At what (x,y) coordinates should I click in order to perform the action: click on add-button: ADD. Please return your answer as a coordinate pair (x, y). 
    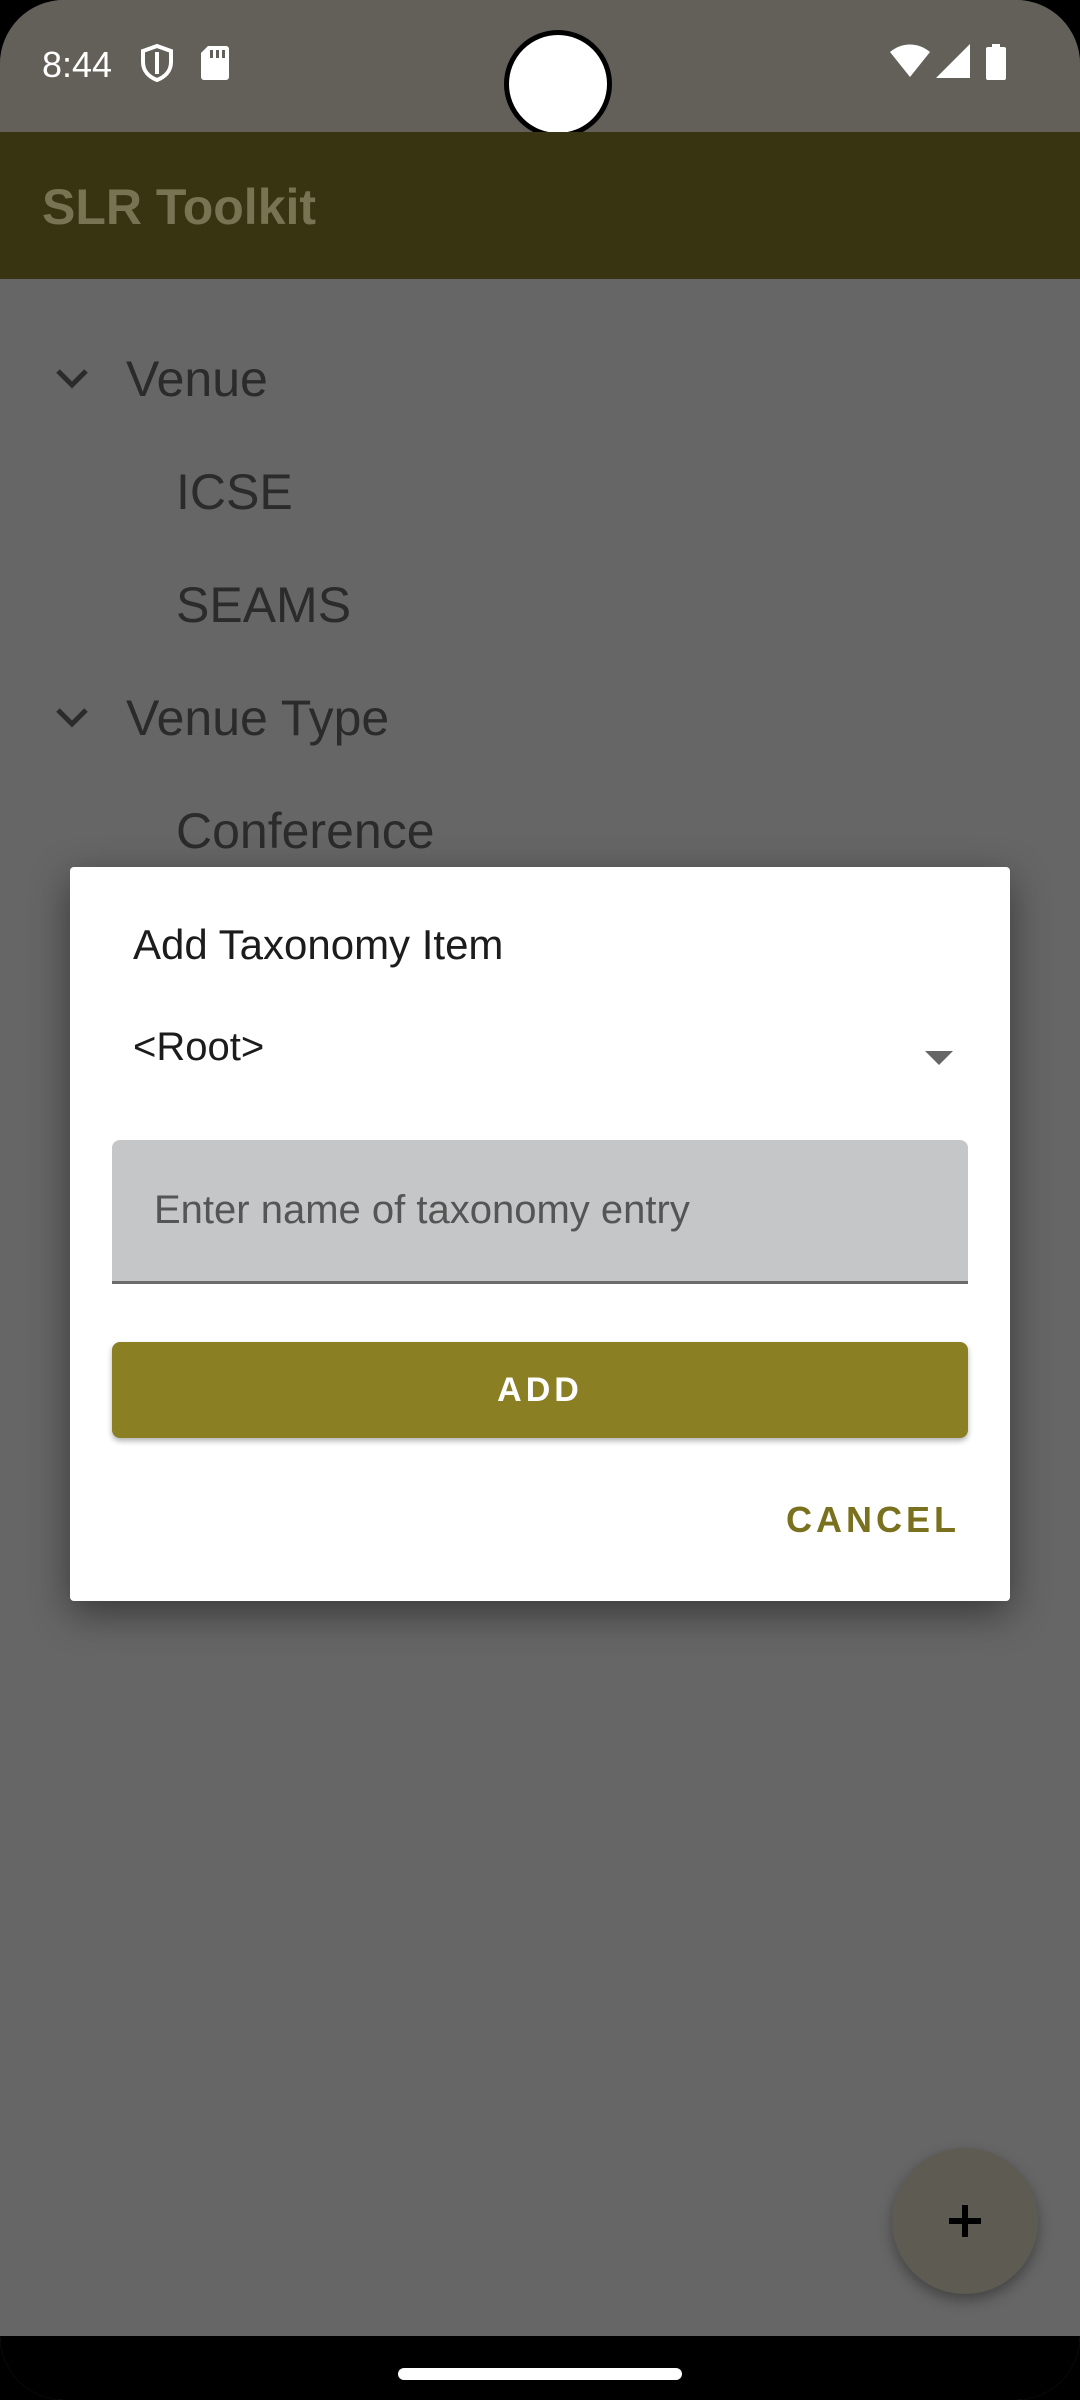
    Looking at the image, I should click on (540, 1390).